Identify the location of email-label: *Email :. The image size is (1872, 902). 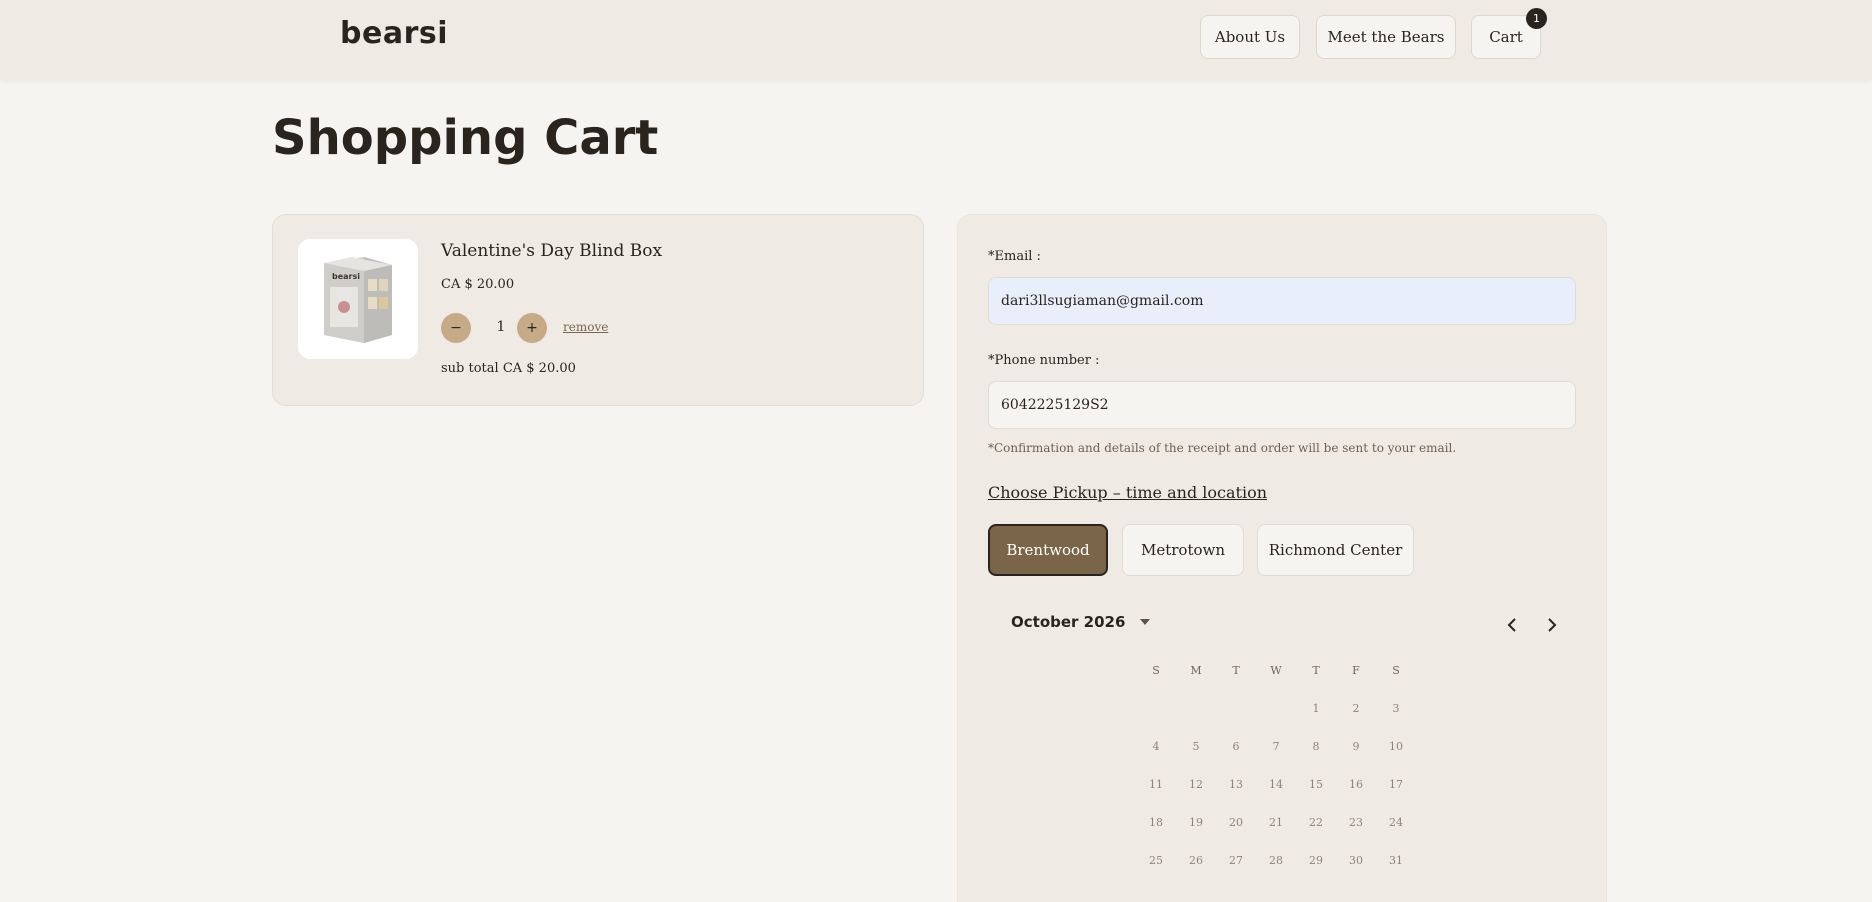
(1014, 256).